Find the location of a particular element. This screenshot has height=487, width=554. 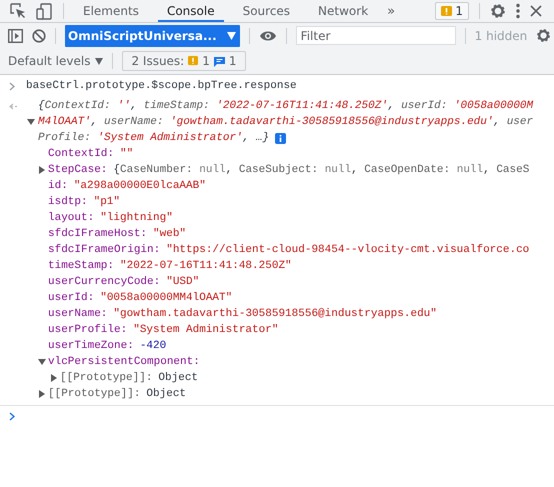

sidebar-toggle-icon is located at coordinates (15, 35).